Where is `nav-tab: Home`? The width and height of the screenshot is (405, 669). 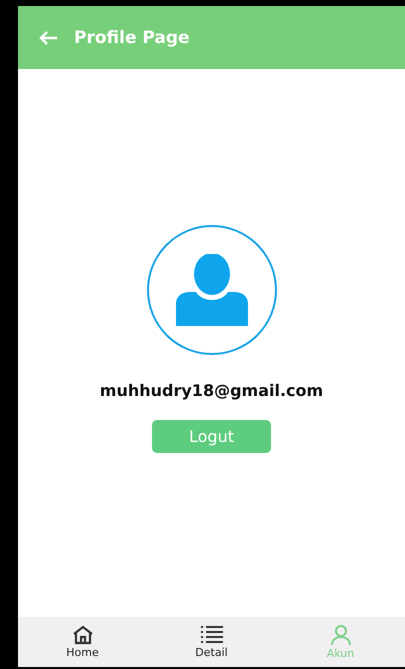 nav-tab: Home is located at coordinates (82, 642).